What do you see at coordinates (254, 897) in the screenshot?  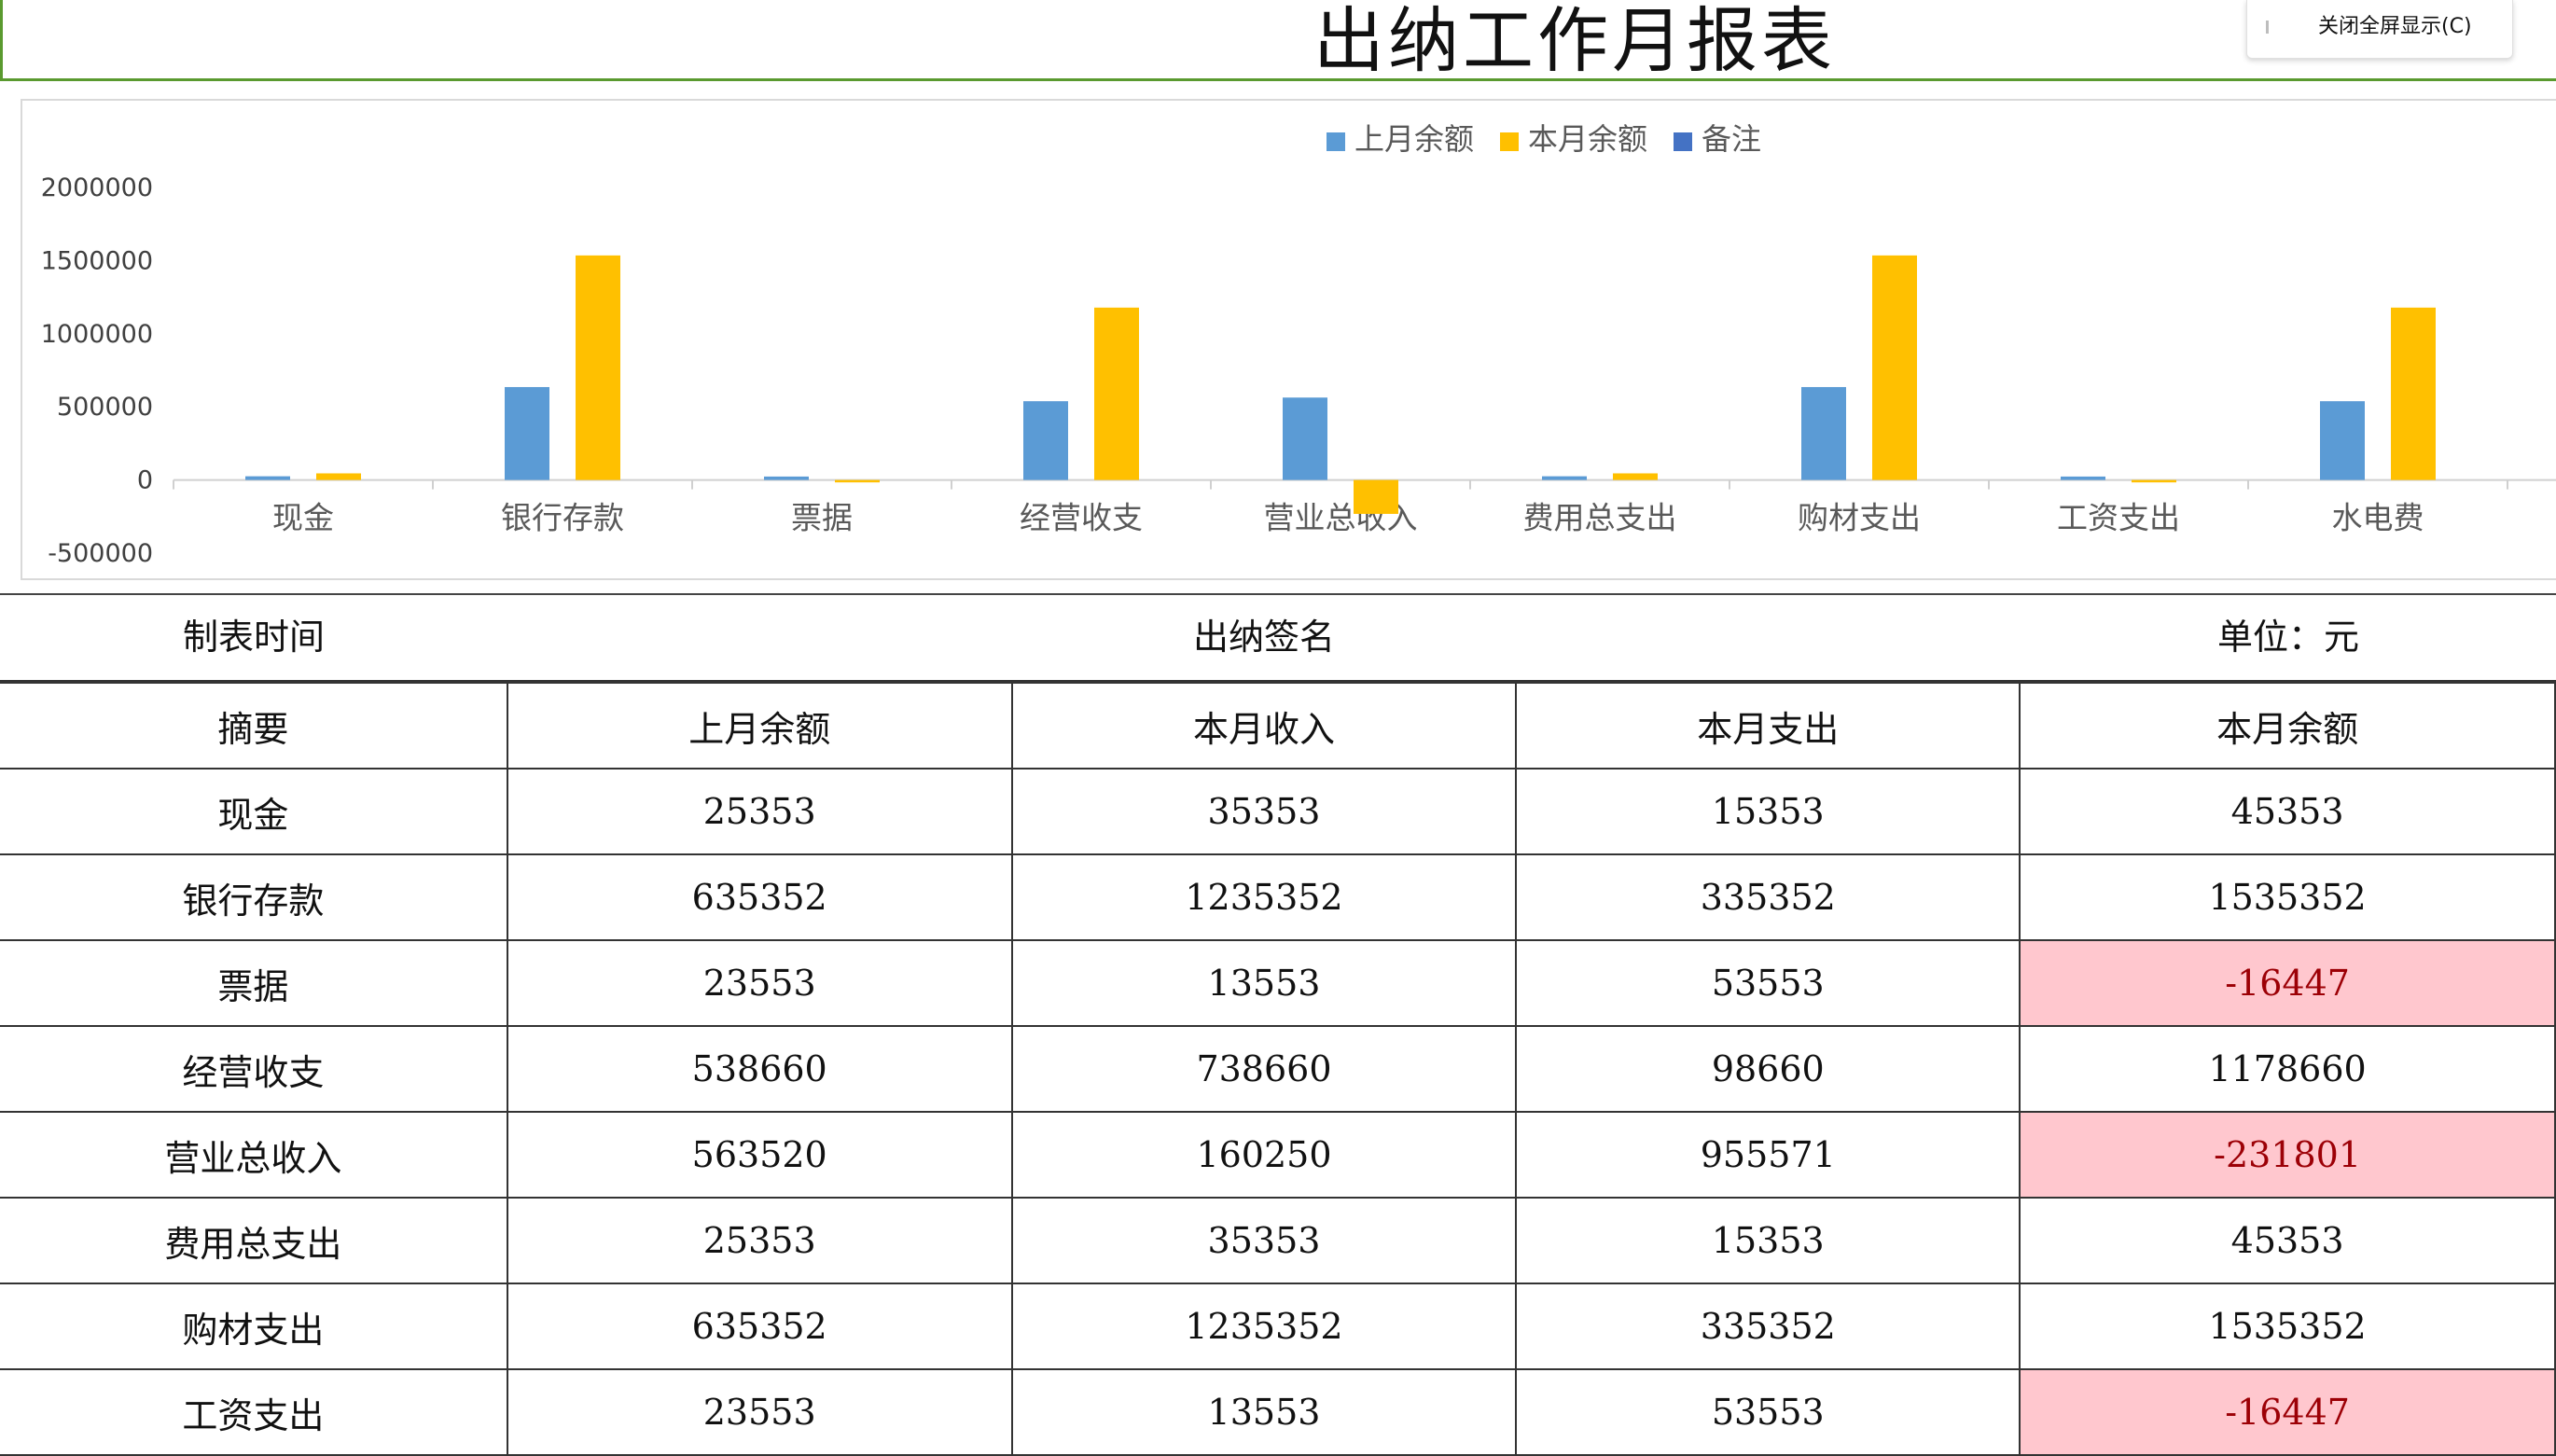 I see `row-label-cell: 银行存款` at bounding box center [254, 897].